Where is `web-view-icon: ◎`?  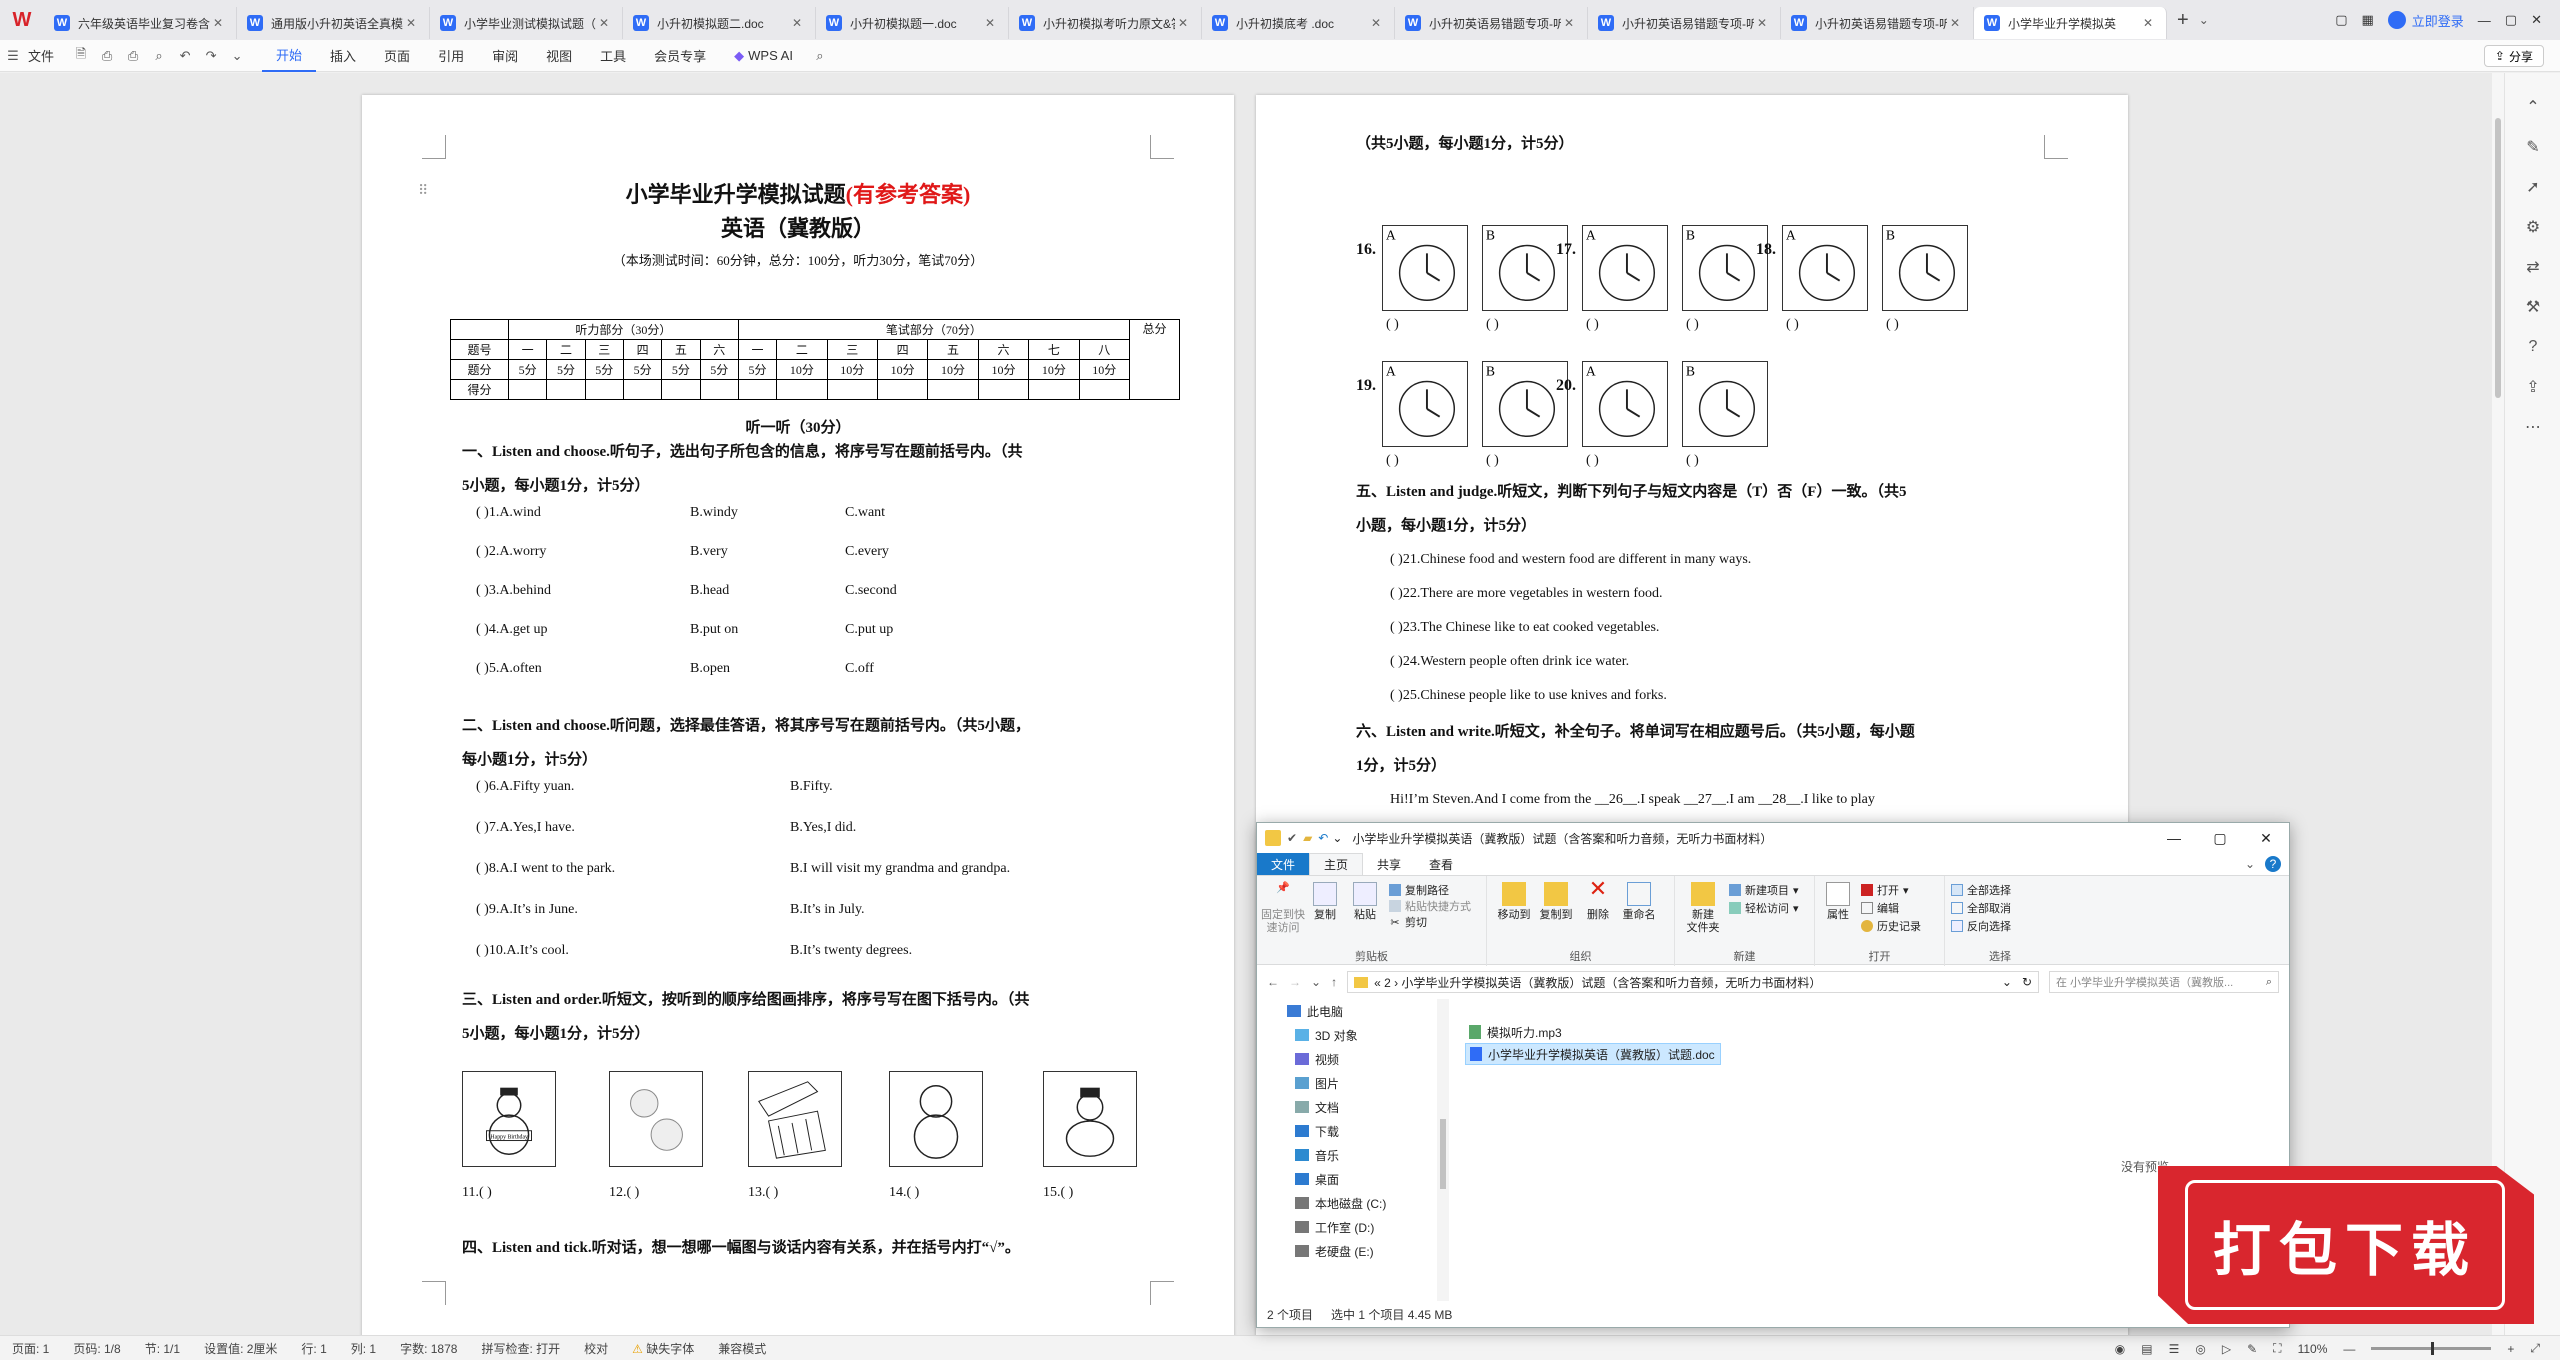 web-view-icon: ◎ is located at coordinates (2200, 1349).